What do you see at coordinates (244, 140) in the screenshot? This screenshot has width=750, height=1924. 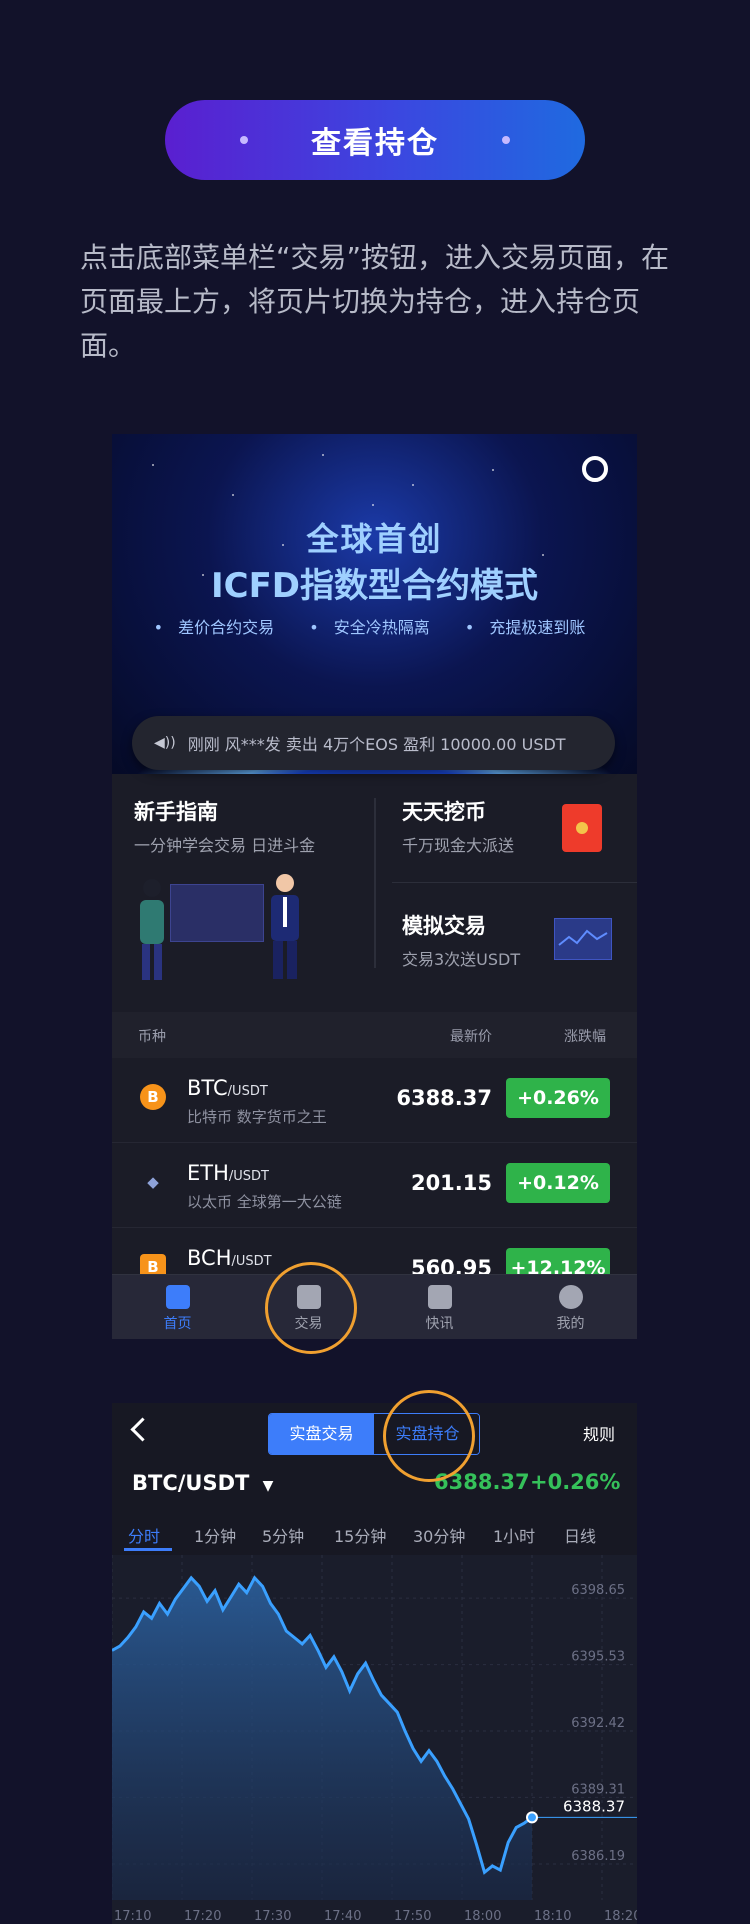 I see `pill-dot-left` at bounding box center [244, 140].